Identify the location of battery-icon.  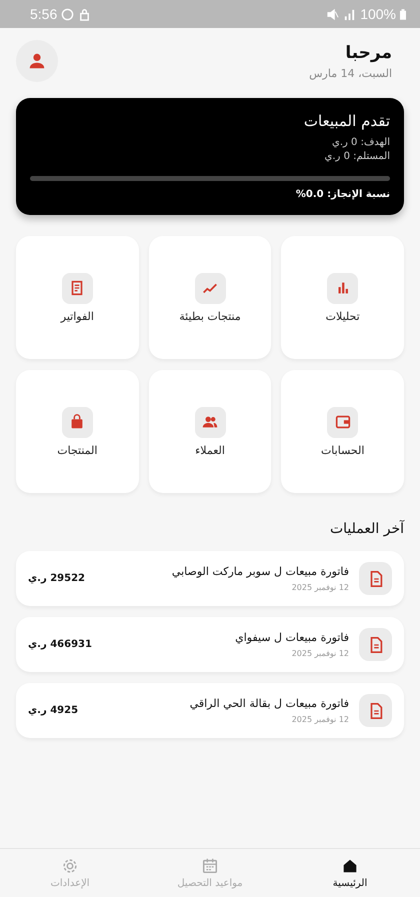
(403, 14).